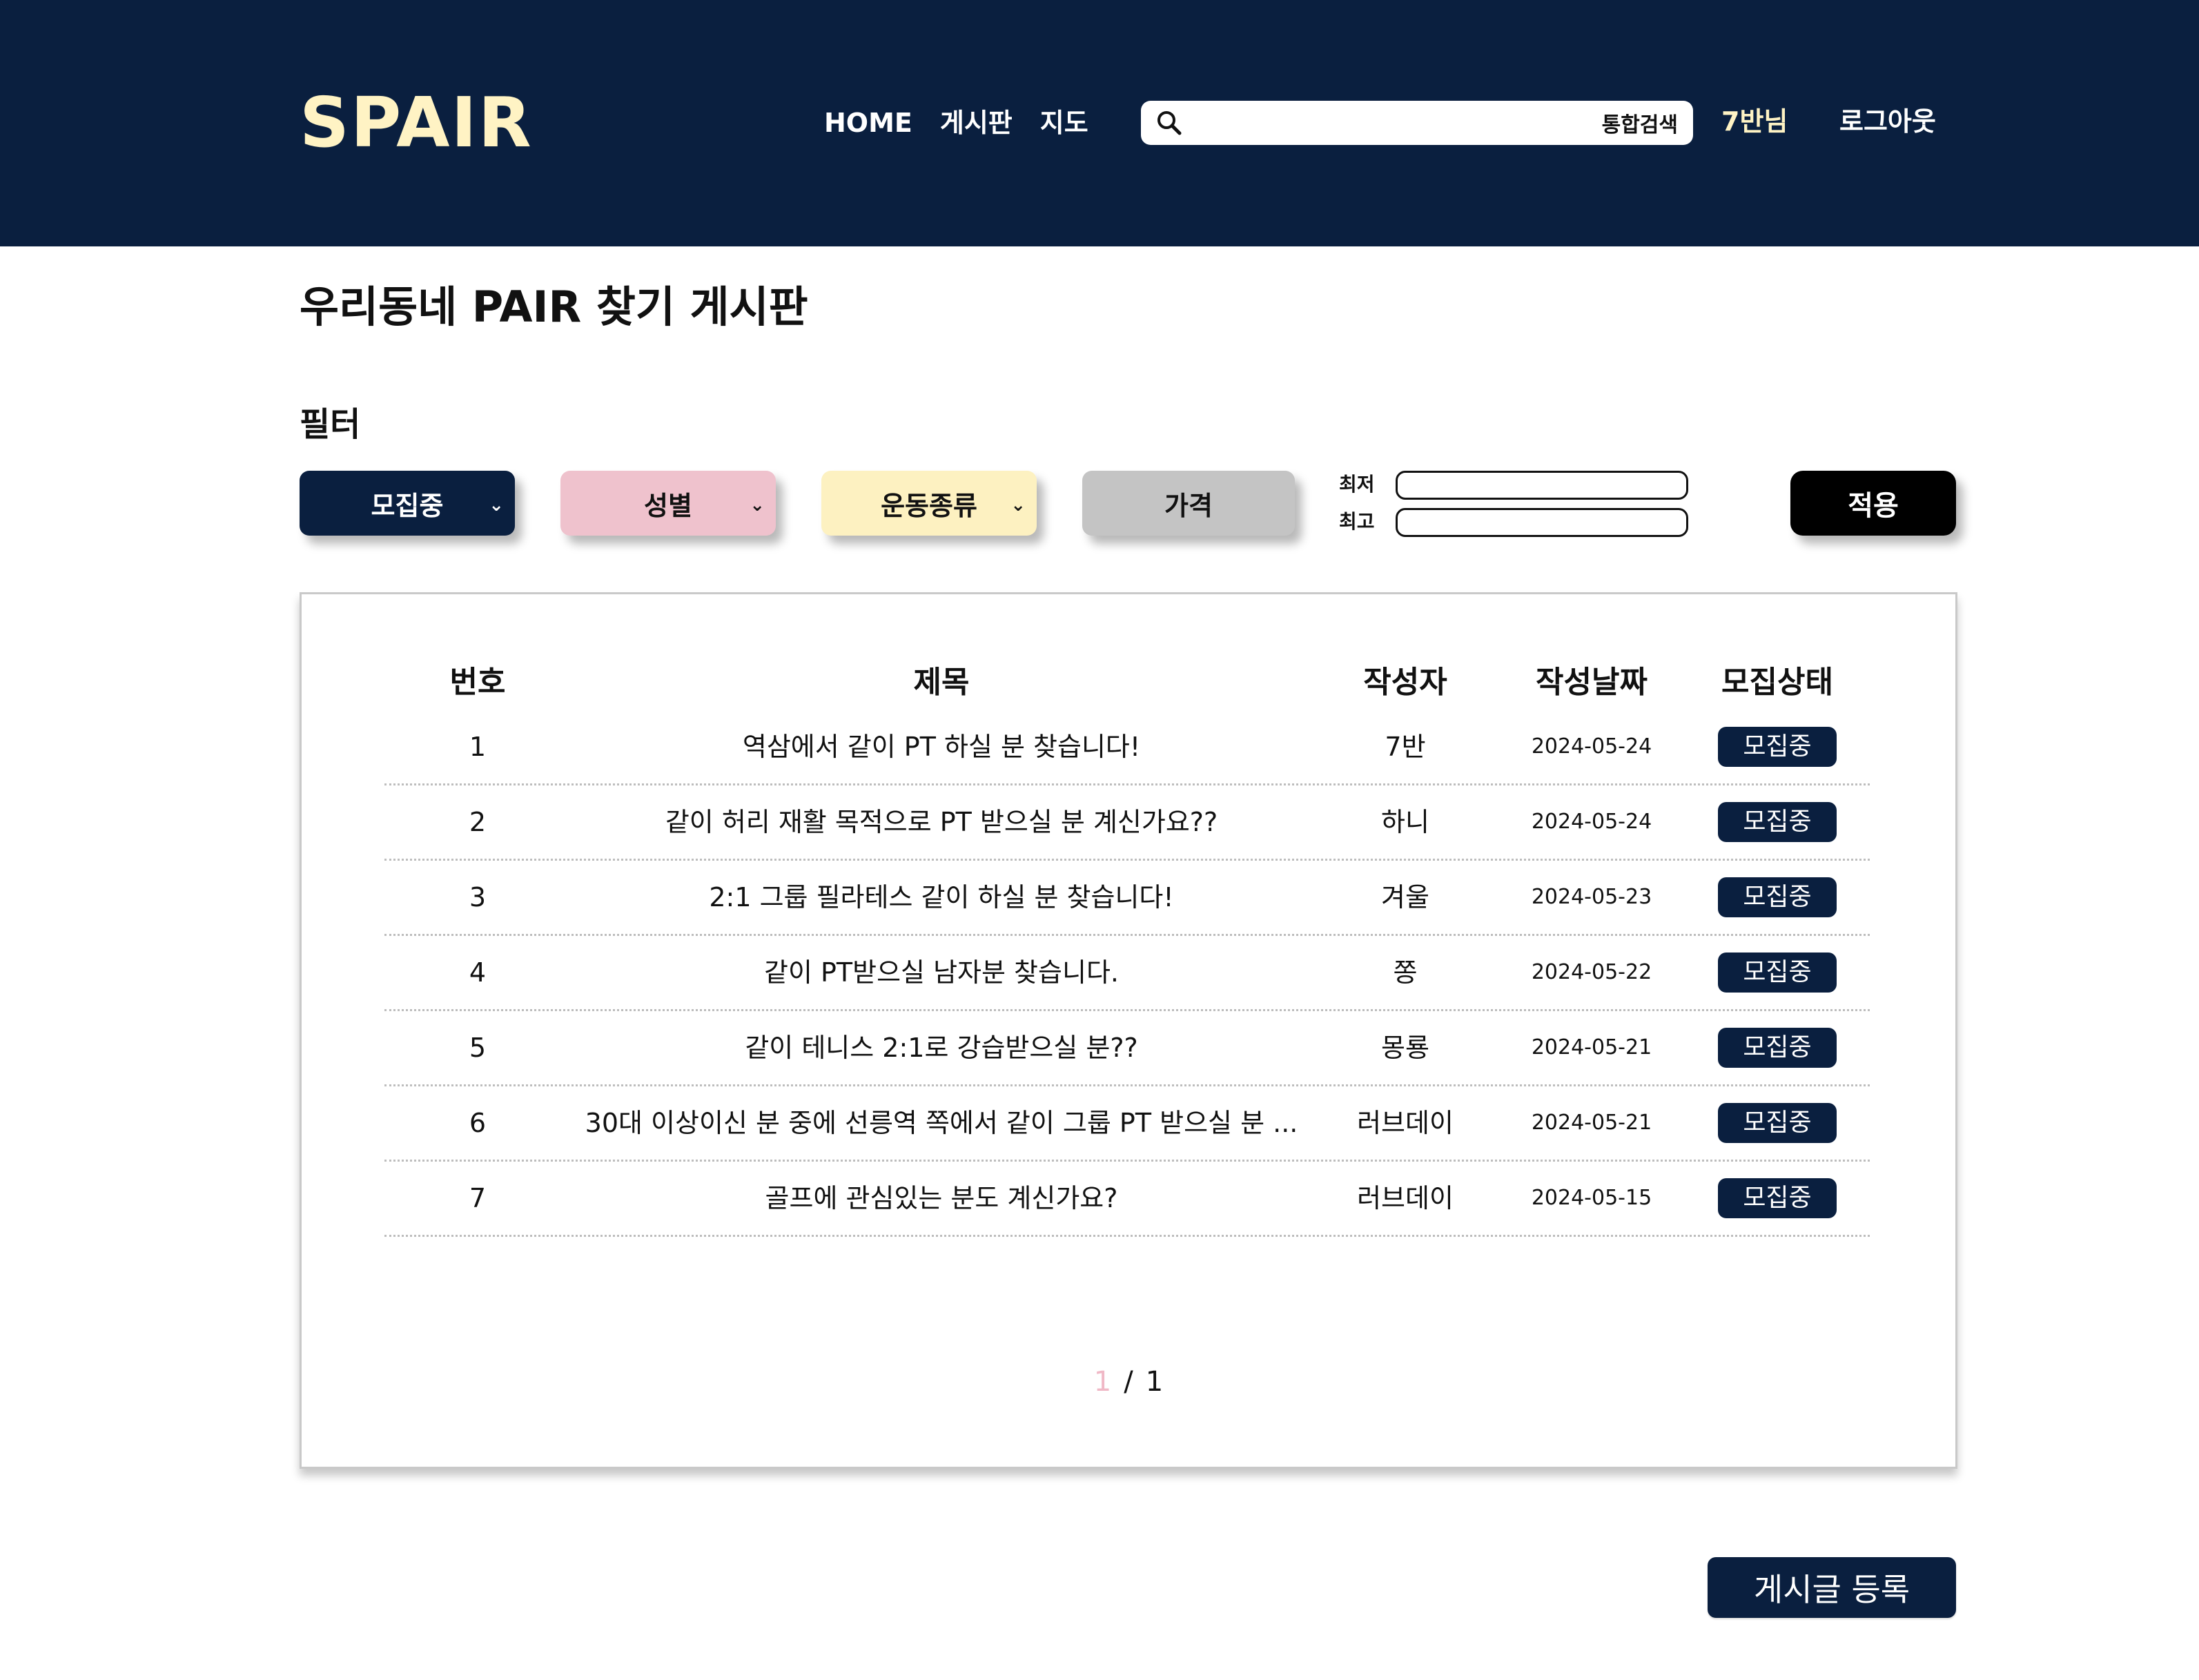 The height and width of the screenshot is (1680, 2199). I want to click on post-author: 겨울, so click(1405, 897).